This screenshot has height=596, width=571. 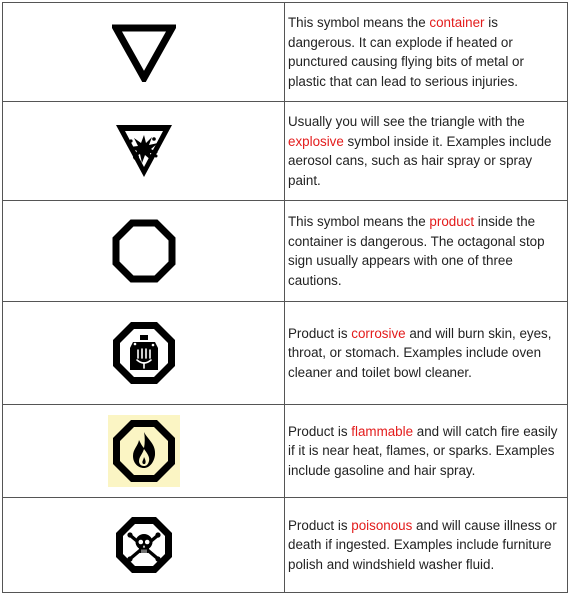 I want to click on octagon-icon, so click(x=143, y=251).